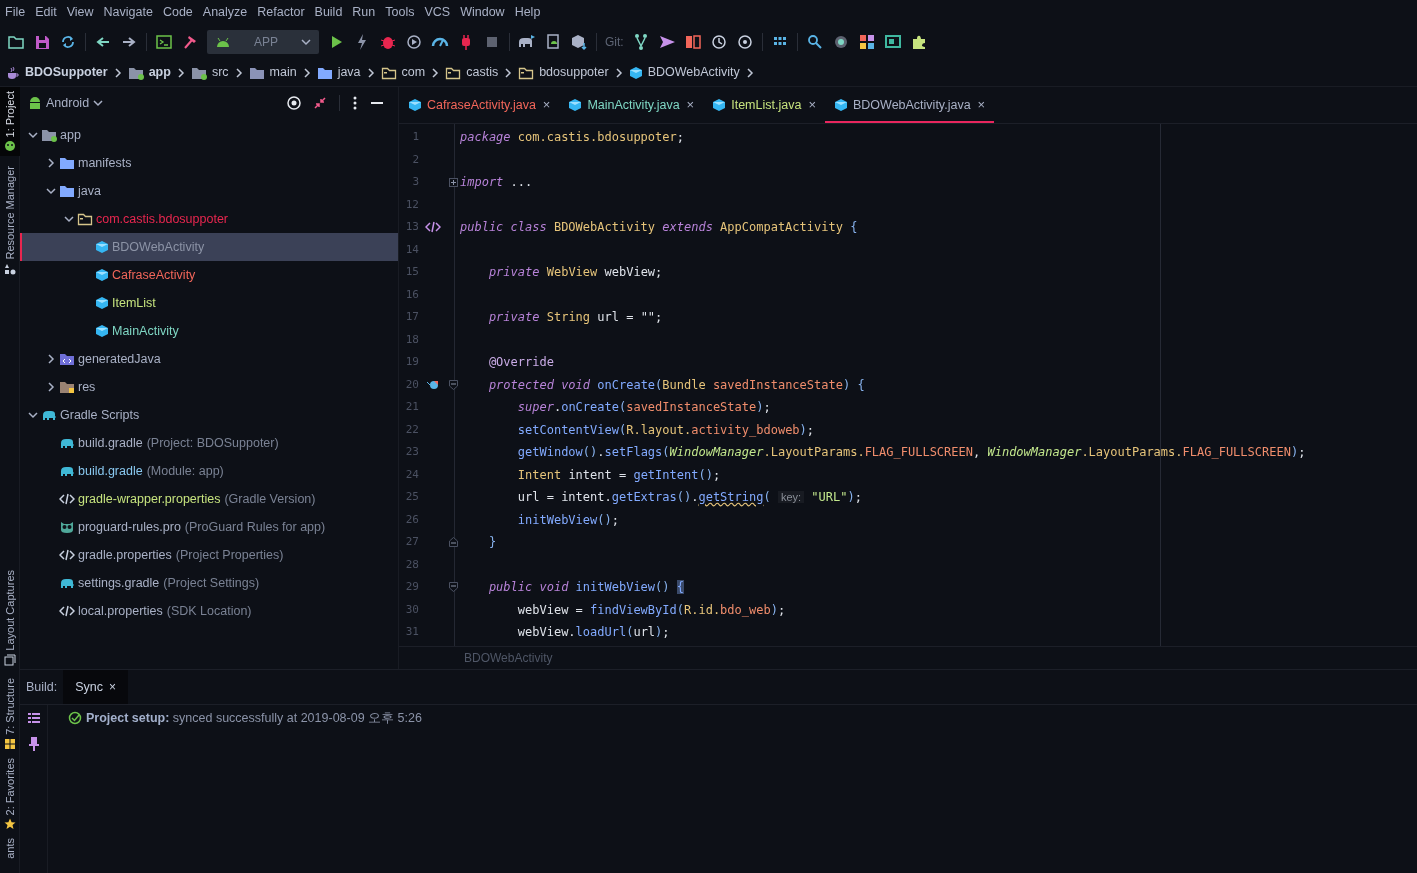 The width and height of the screenshot is (1417, 873). Describe the element at coordinates (411, 249) in the screenshot. I see `line-number: 14` at that location.